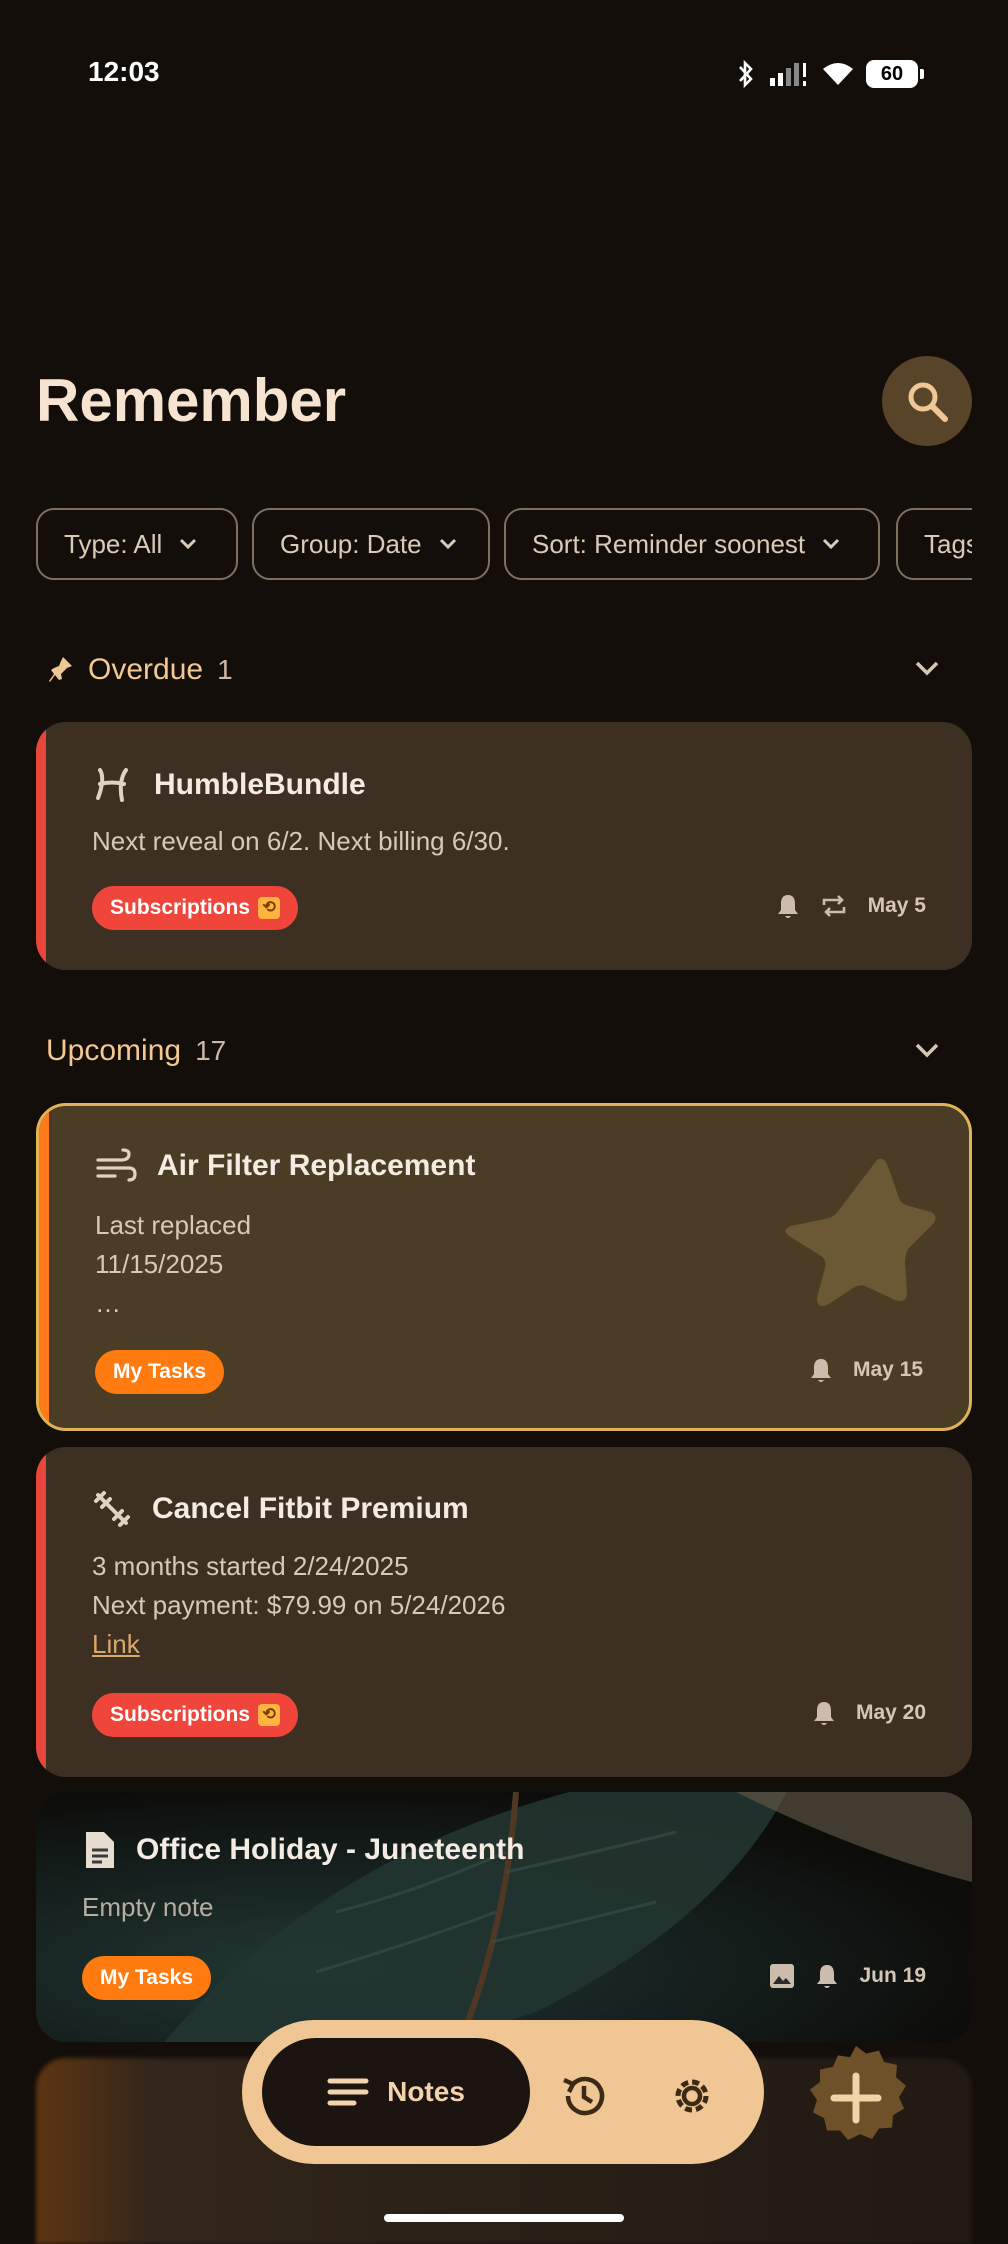  I want to click on card-title: HumbleBundle, so click(260, 784).